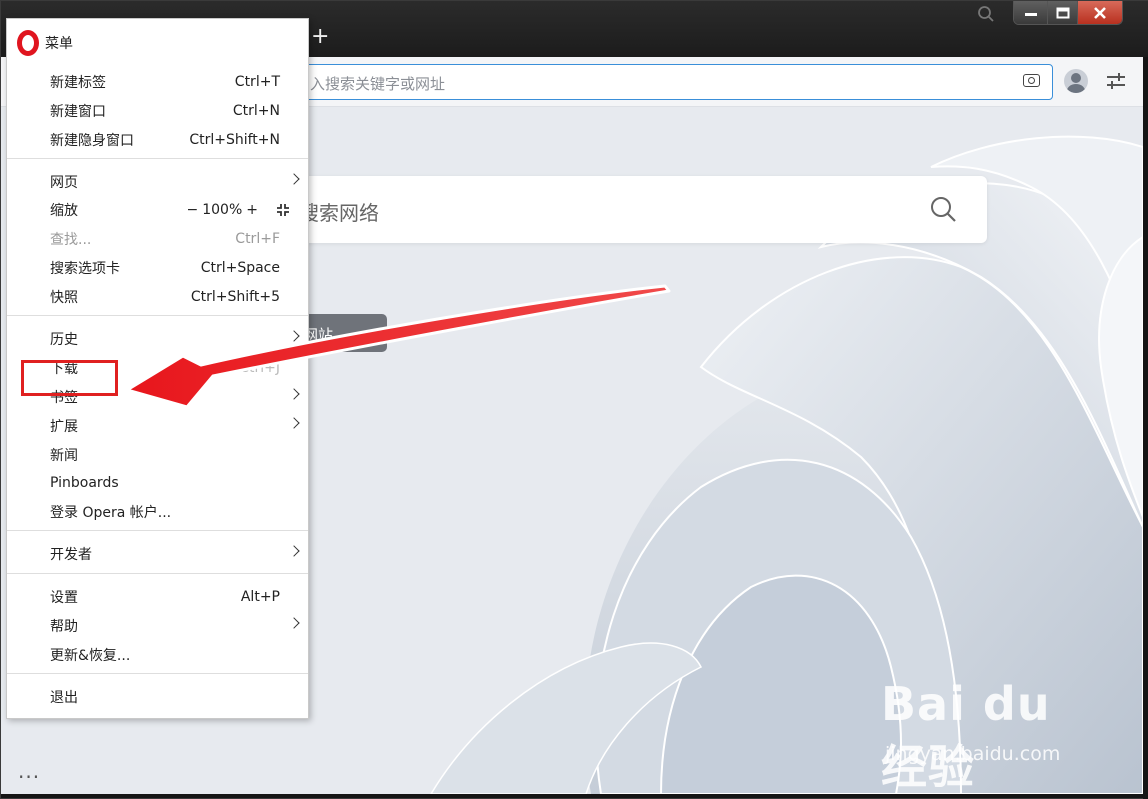 The image size is (1148, 799). I want to click on minimize-button, so click(1031, 12).